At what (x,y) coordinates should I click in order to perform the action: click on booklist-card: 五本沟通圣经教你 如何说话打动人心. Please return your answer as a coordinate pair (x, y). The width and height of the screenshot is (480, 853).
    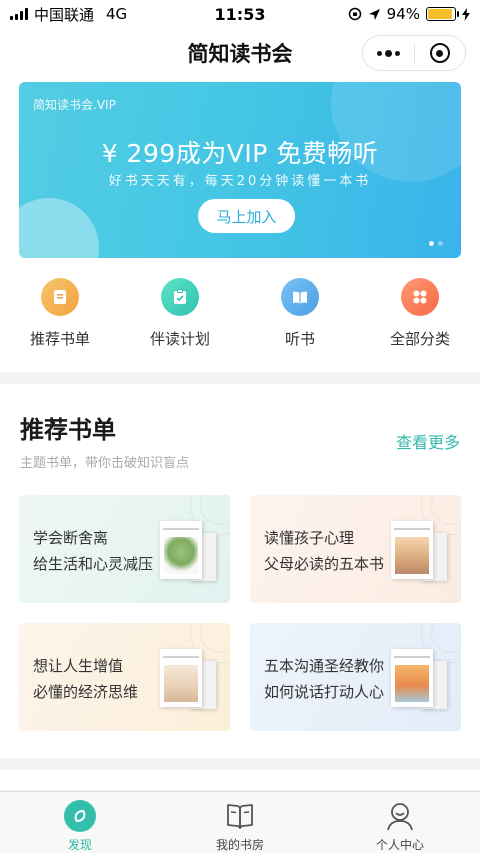
    Looking at the image, I should click on (355, 677).